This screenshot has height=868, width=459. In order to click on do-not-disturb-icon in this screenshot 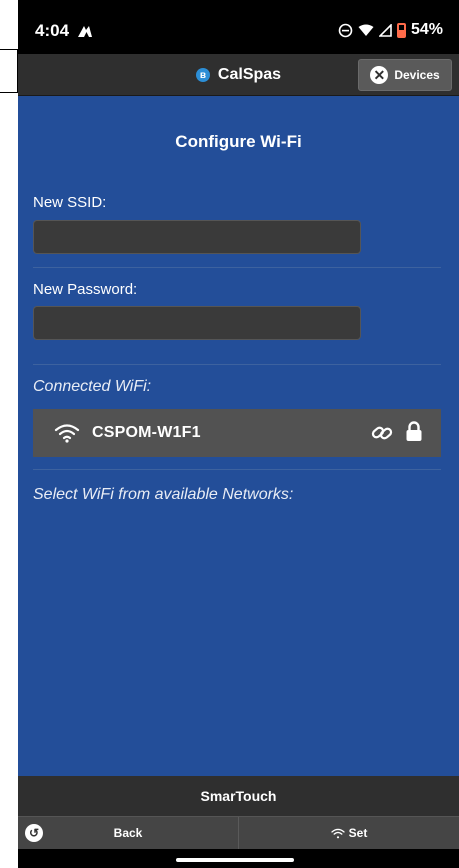, I will do `click(345, 30)`.